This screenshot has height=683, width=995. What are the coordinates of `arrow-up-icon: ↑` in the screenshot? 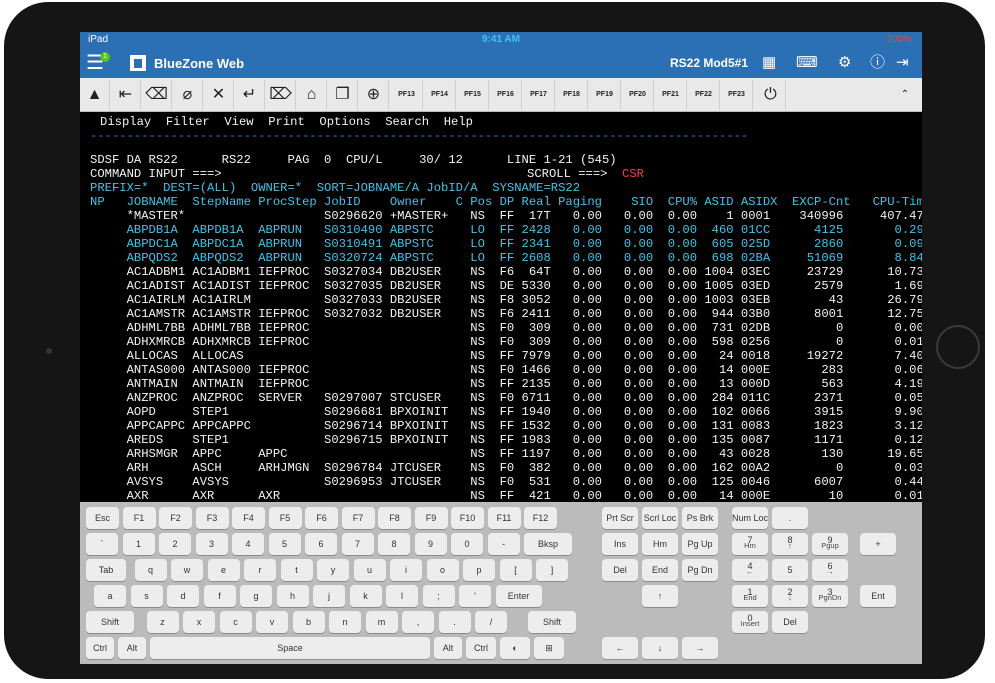 It's located at (660, 596).